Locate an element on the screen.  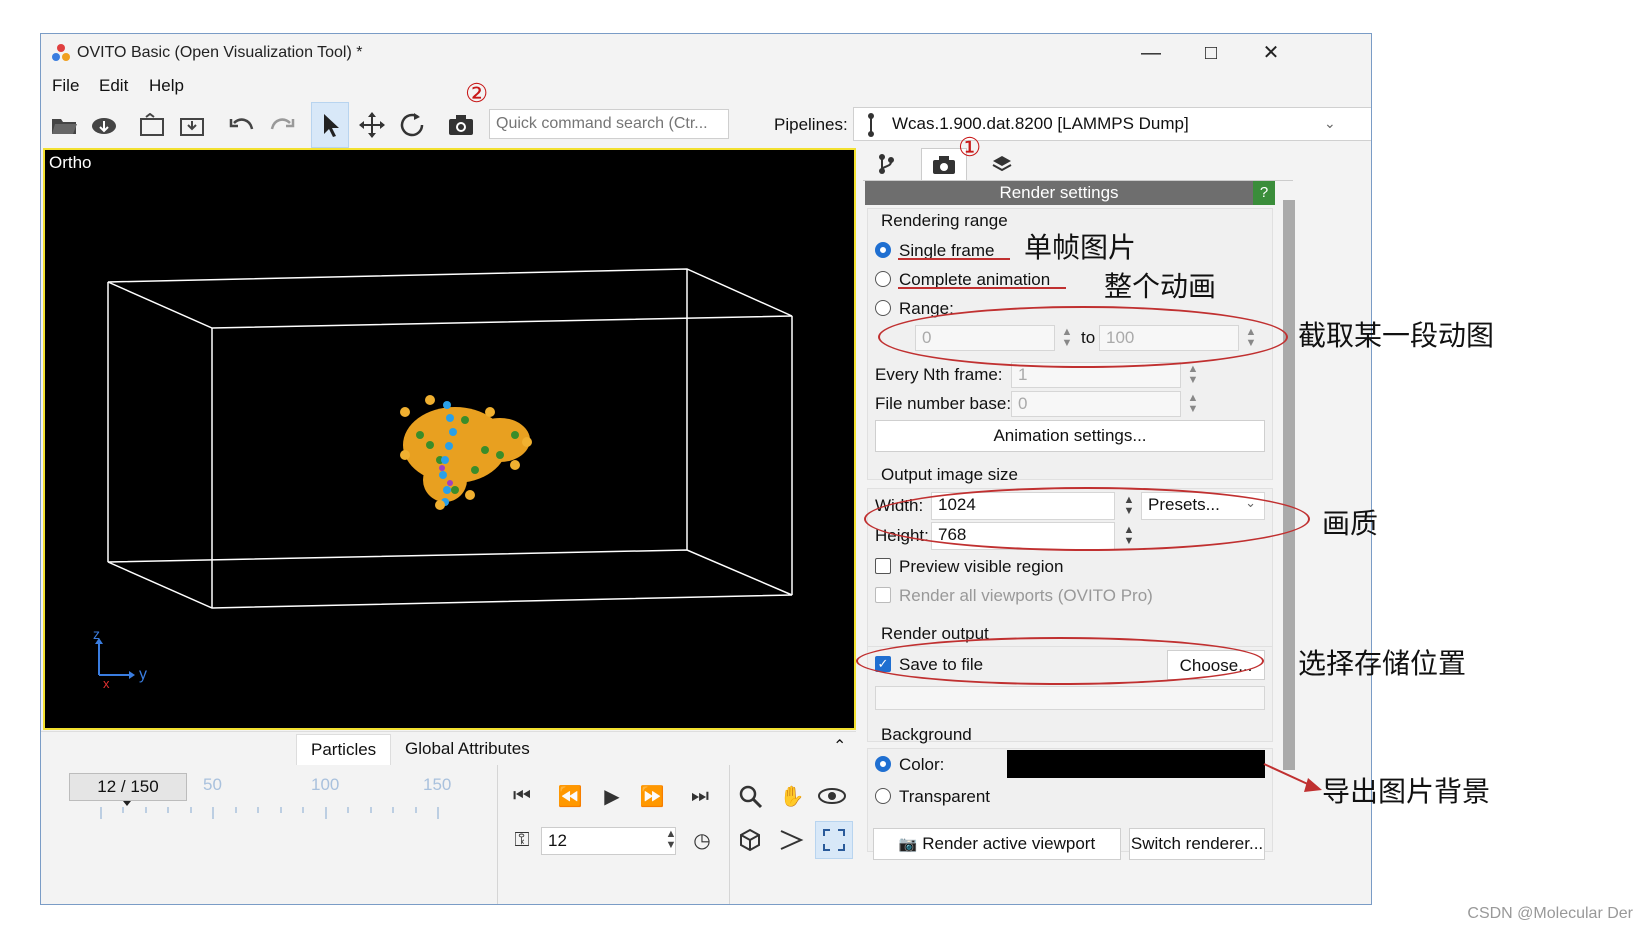
move-icon is located at coordinates (372, 125).